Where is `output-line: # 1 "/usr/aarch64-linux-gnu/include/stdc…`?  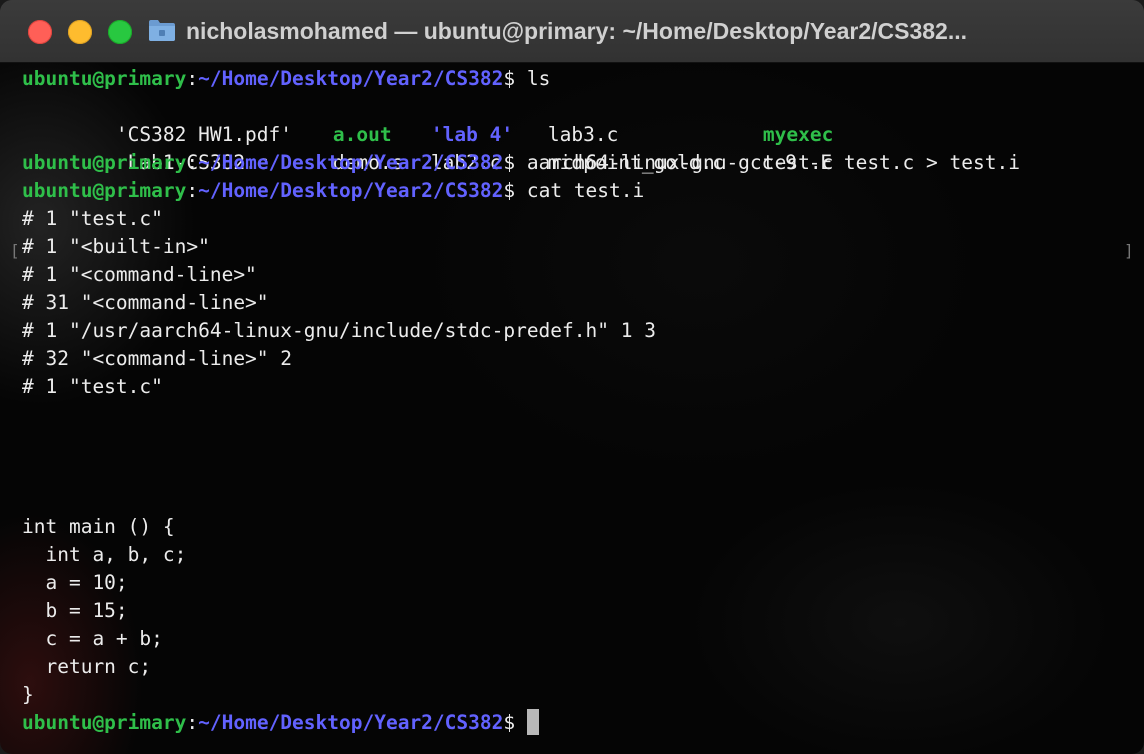
output-line: # 1 "/usr/aarch64-linux-gnu/include/stdc… is located at coordinates (339, 330).